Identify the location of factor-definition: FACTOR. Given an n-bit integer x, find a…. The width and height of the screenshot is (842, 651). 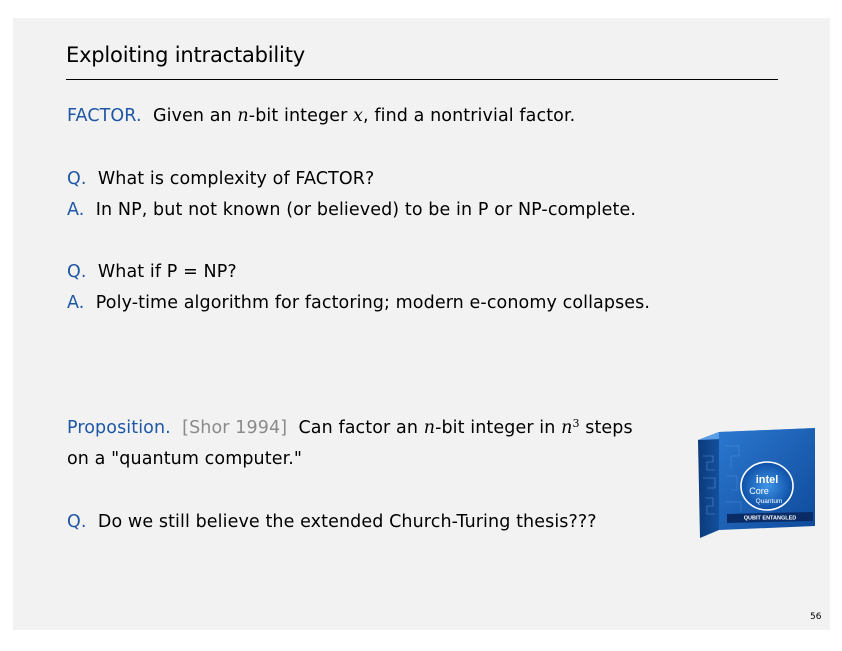
(321, 116).